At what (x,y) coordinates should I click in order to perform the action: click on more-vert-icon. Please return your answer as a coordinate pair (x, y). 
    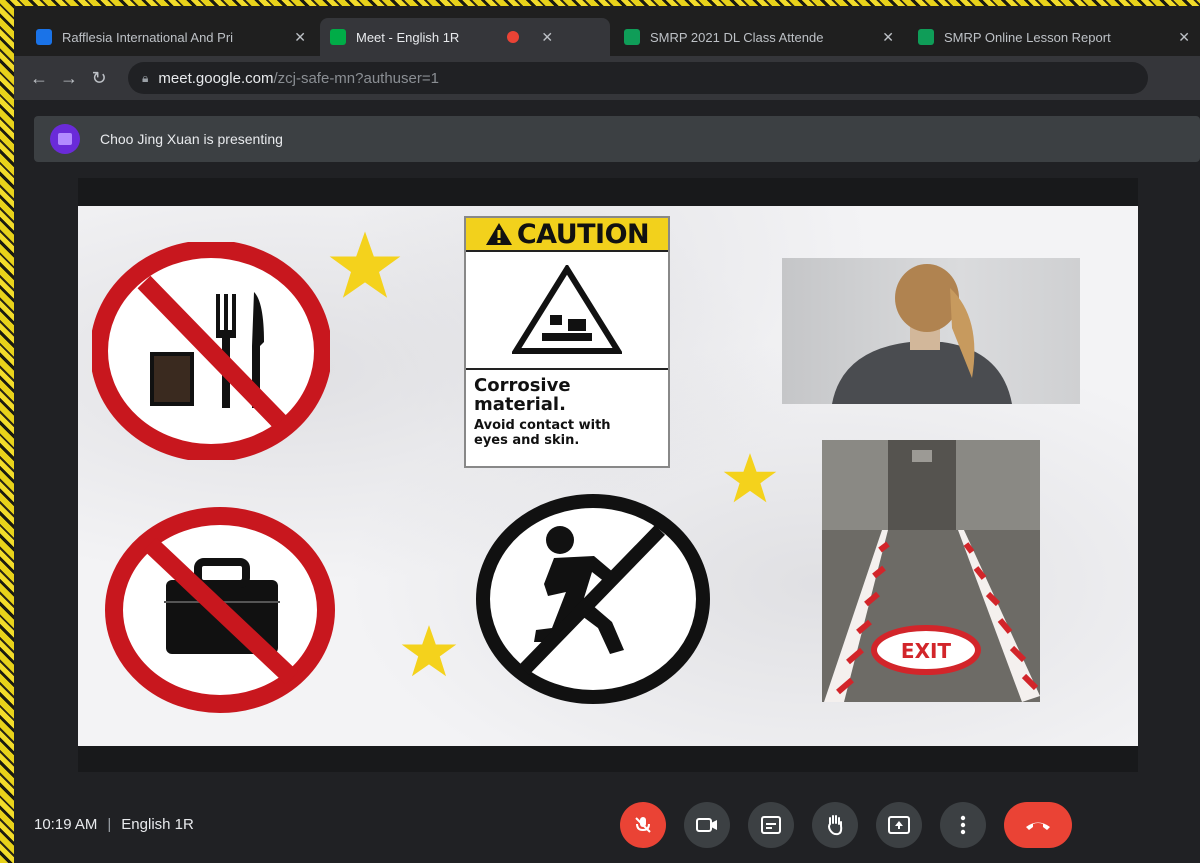
    Looking at the image, I should click on (963, 825).